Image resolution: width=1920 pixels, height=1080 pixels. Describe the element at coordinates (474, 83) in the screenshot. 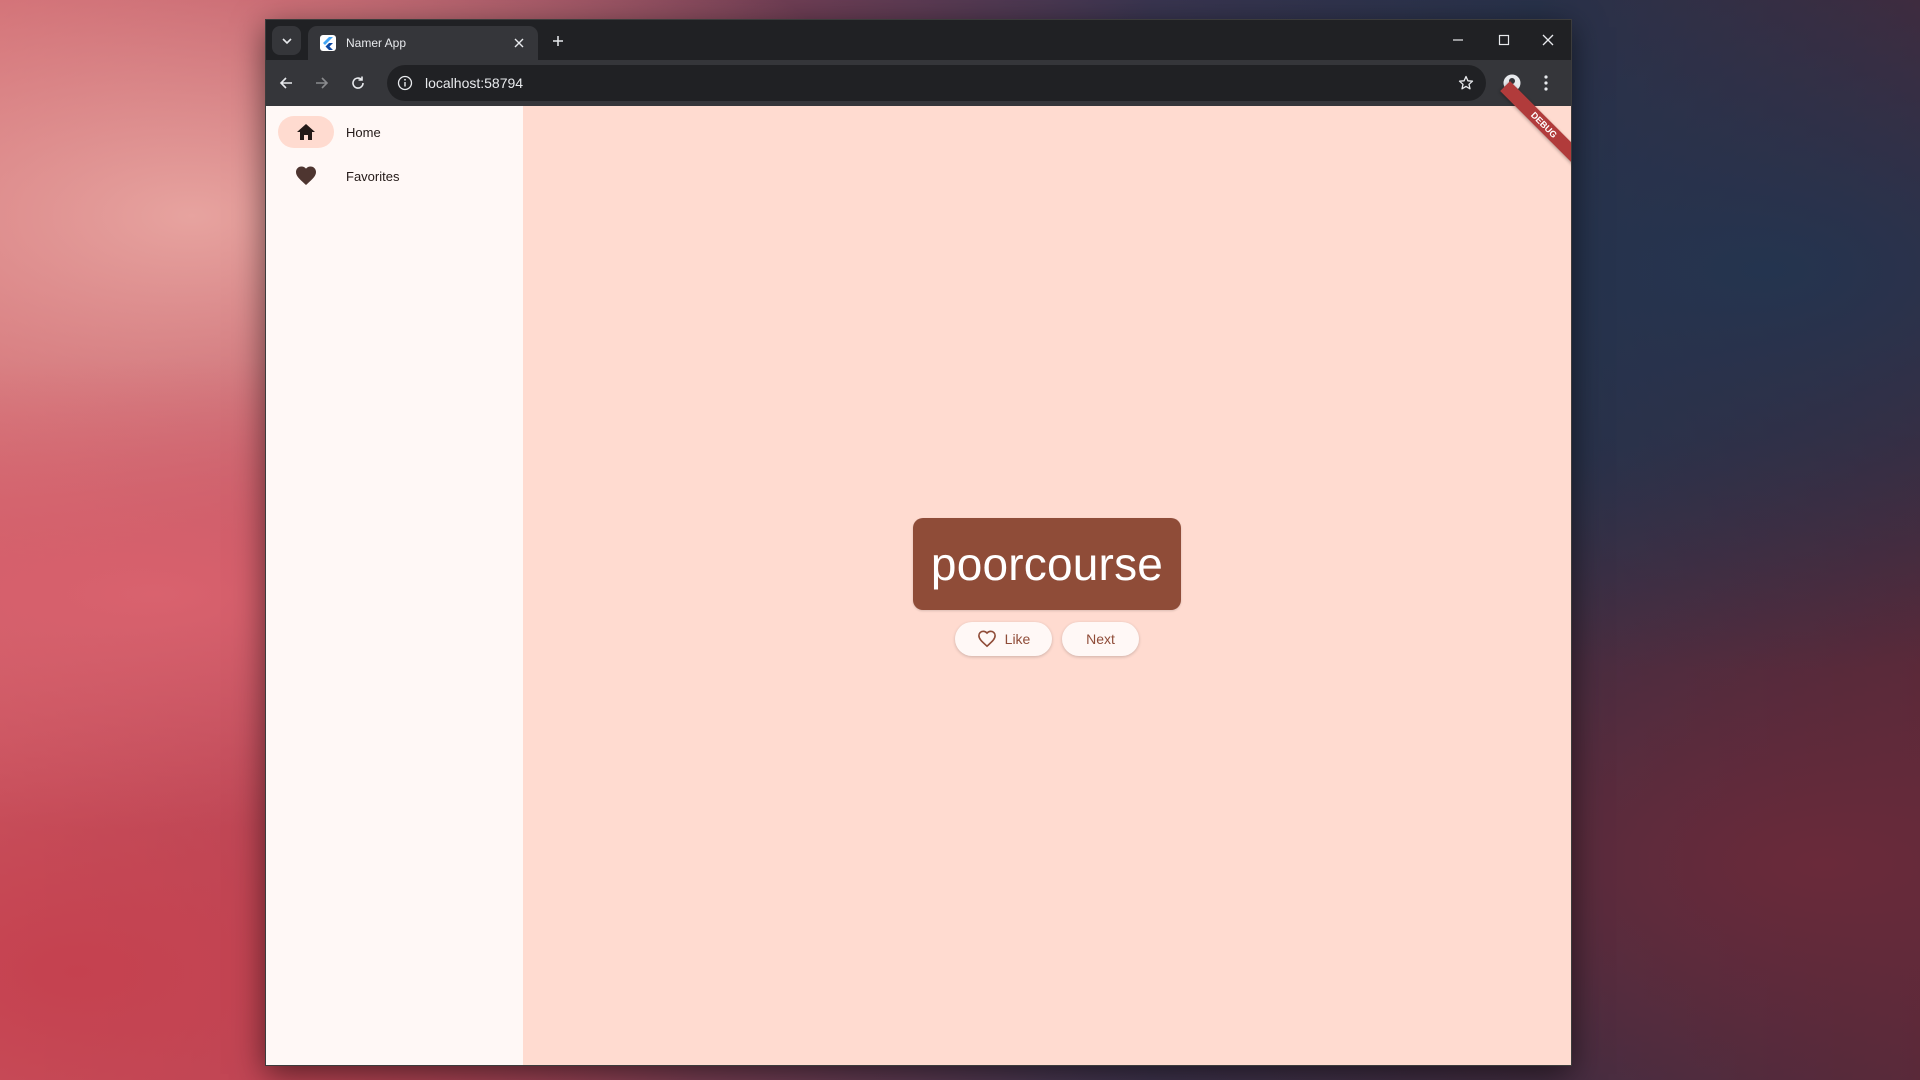

I see `url-text: localhost:58794` at that location.